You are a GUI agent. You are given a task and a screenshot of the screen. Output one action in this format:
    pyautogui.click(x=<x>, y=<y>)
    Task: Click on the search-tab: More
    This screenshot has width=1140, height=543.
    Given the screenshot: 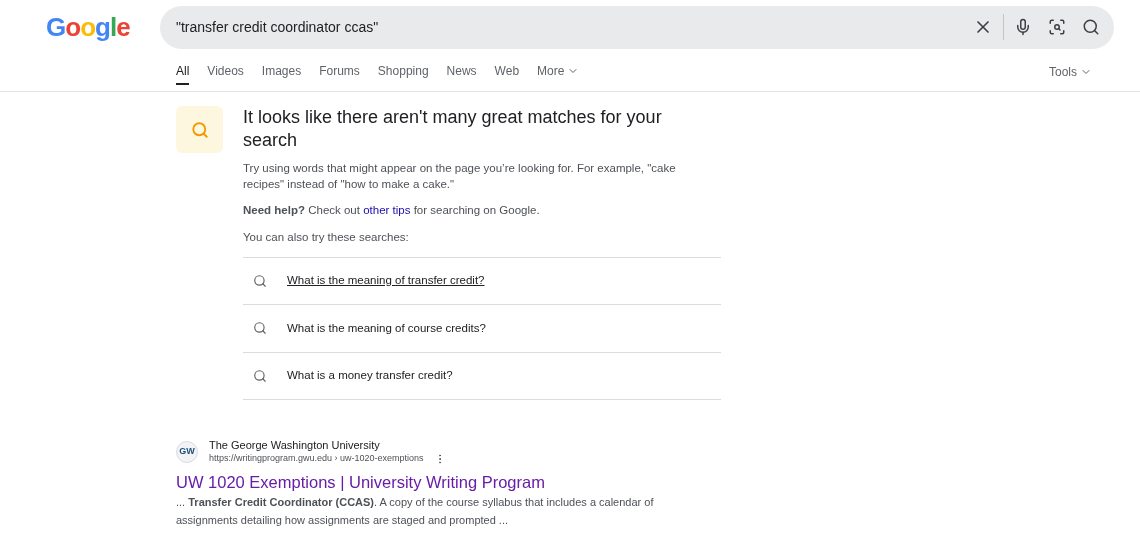 What is the action you would take?
    pyautogui.click(x=558, y=71)
    